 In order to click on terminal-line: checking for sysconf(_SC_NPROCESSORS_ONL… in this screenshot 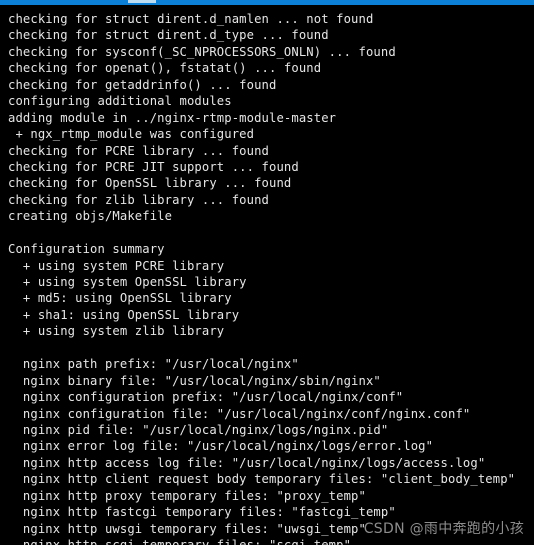, I will do `click(202, 51)`.